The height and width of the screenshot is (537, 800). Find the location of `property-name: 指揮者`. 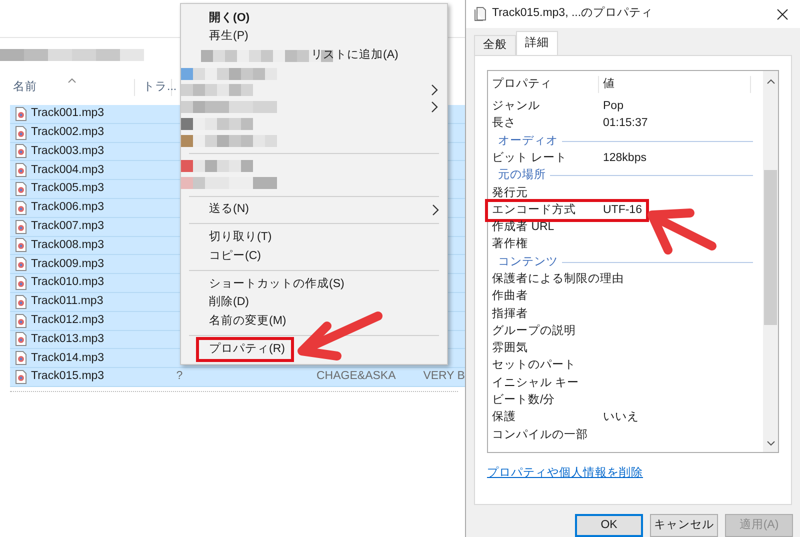

property-name: 指揮者 is located at coordinates (510, 314).